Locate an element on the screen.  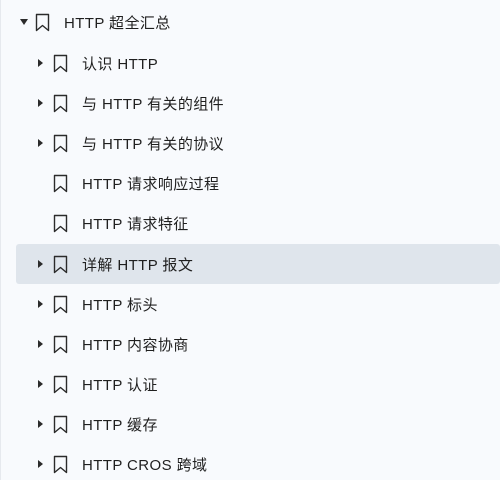
outline-item-label: HTTP 认证 is located at coordinates (120, 385).